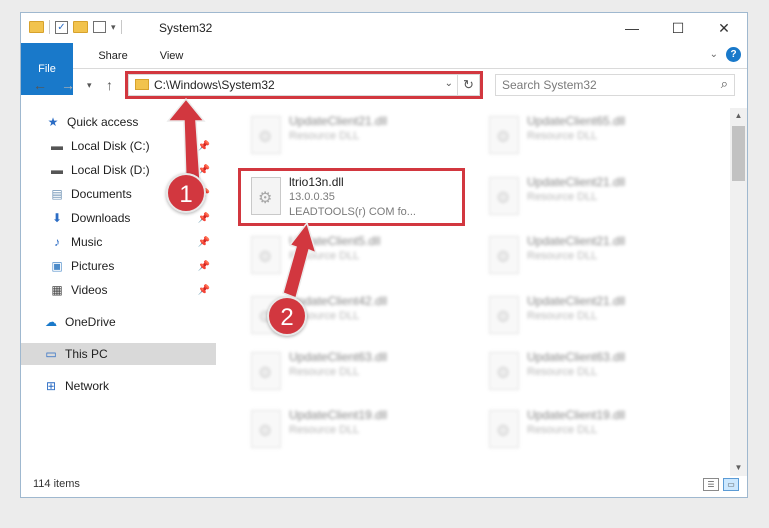  What do you see at coordinates (99, 27) in the screenshot?
I see `customize-icon` at bounding box center [99, 27].